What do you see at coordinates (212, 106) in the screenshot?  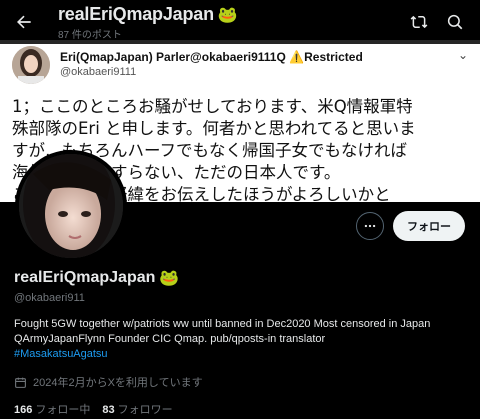 I see `banner-tweet-line: 1；ここのところお騒がせしております、米Q情報軍特` at bounding box center [212, 106].